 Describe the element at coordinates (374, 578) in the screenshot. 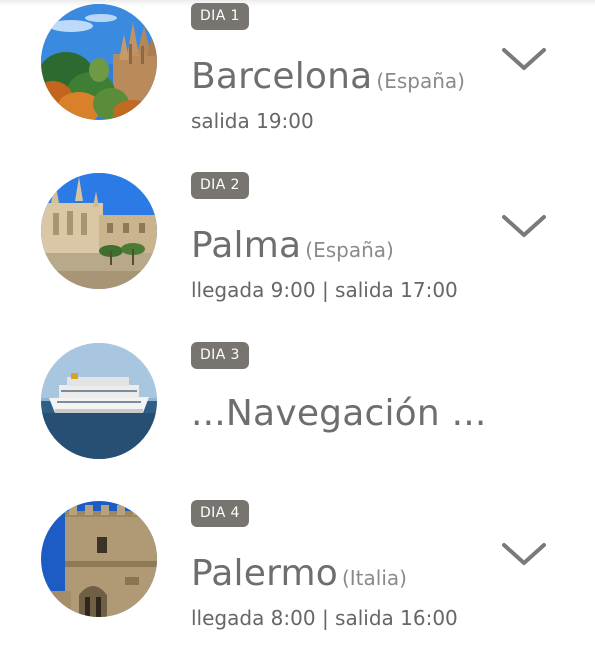

I see `country-name: (Italia)` at that location.